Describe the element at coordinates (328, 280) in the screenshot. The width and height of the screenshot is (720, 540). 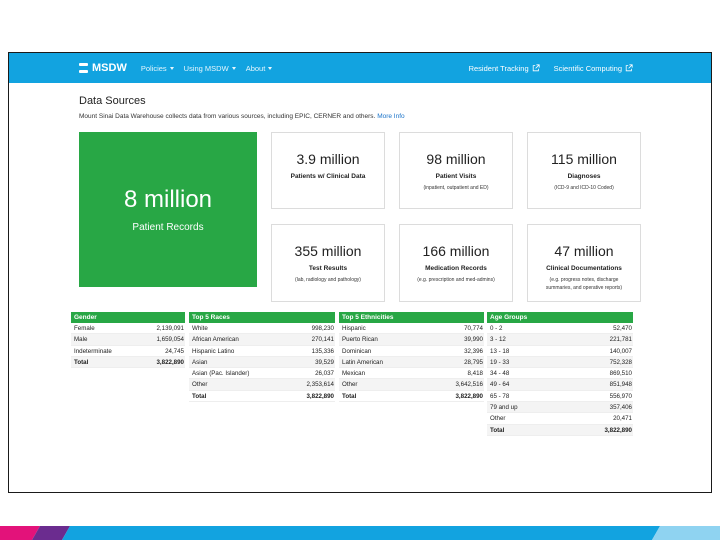
I see `stat-sub: (lab, radiology and pathology)` at that location.